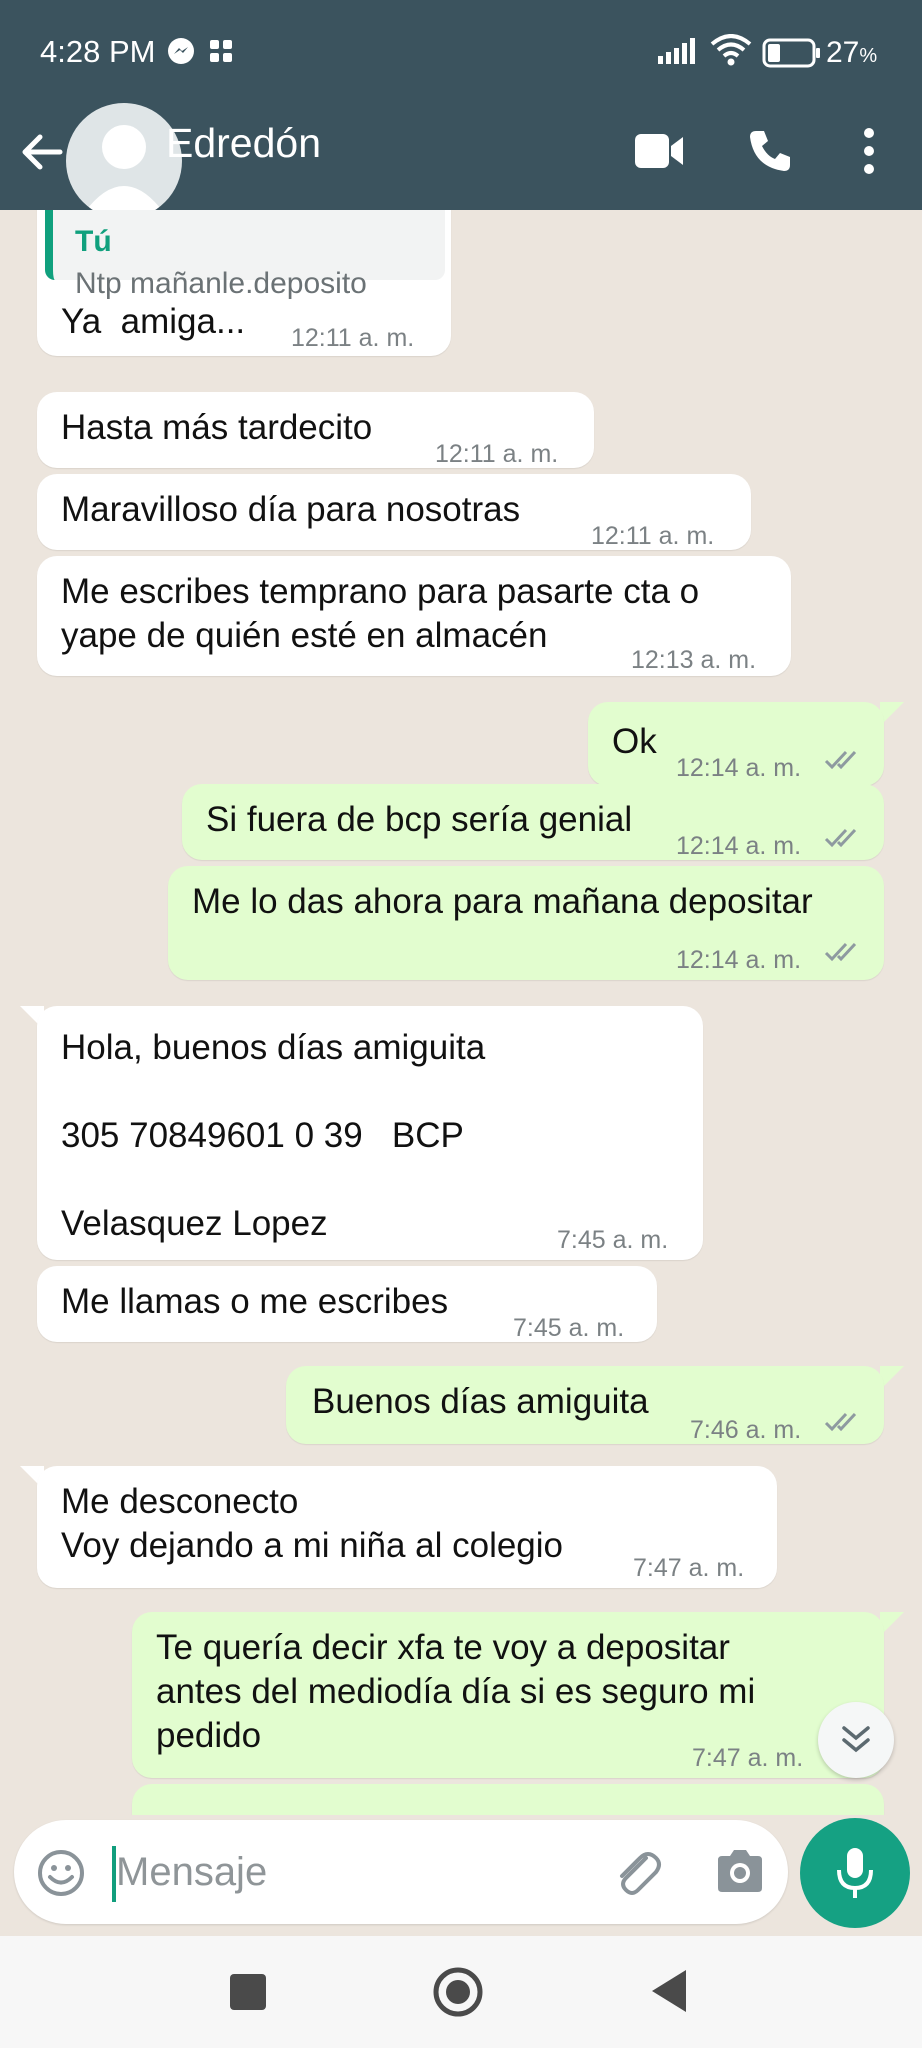 This screenshot has height=2048, width=922. I want to click on avatar, so click(124, 161).